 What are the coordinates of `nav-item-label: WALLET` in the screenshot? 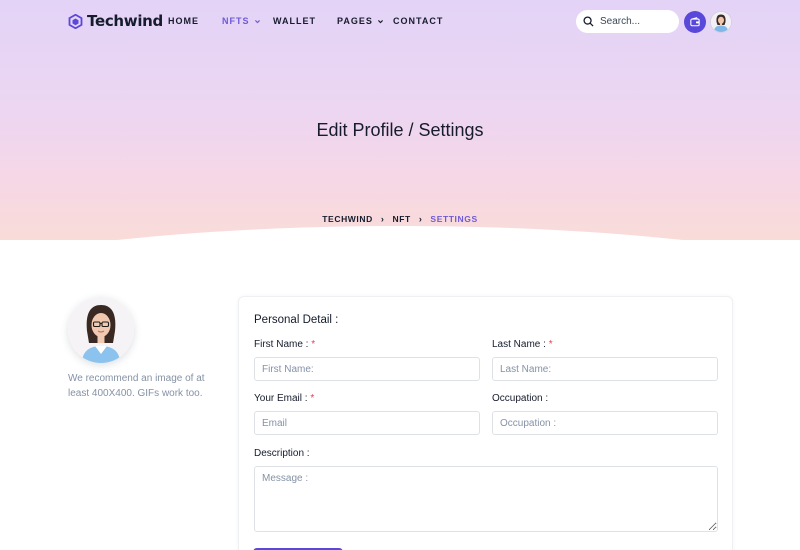 It's located at (294, 21).